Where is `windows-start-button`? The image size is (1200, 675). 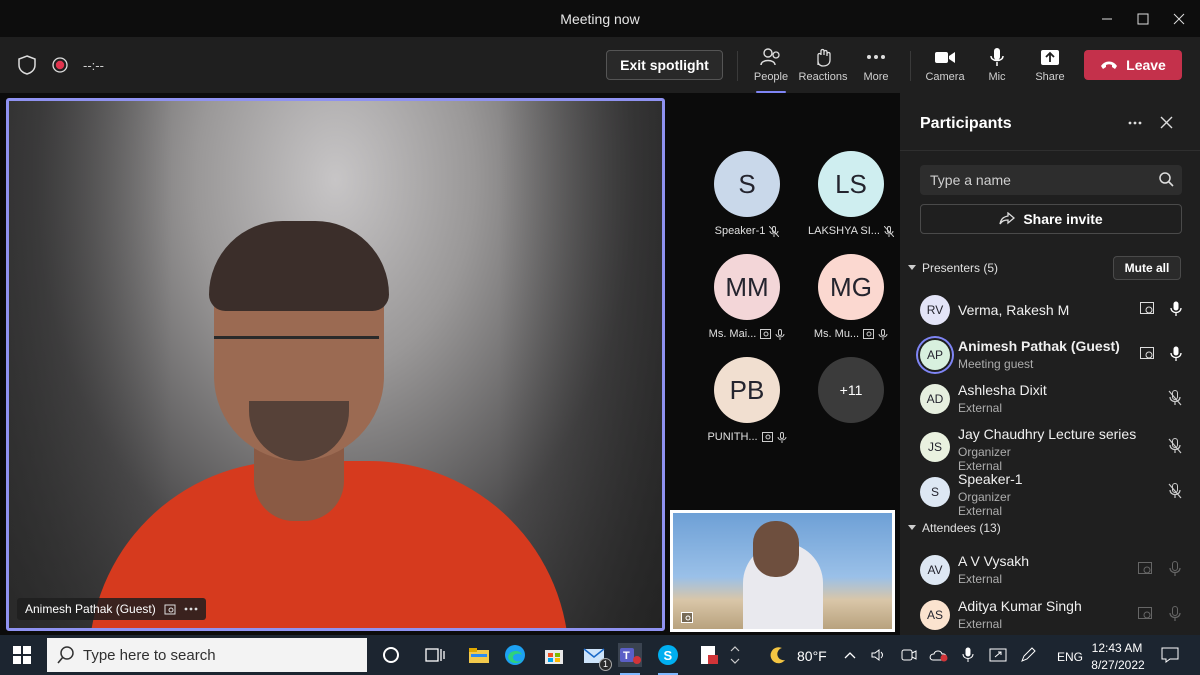 windows-start-button is located at coordinates (22, 655).